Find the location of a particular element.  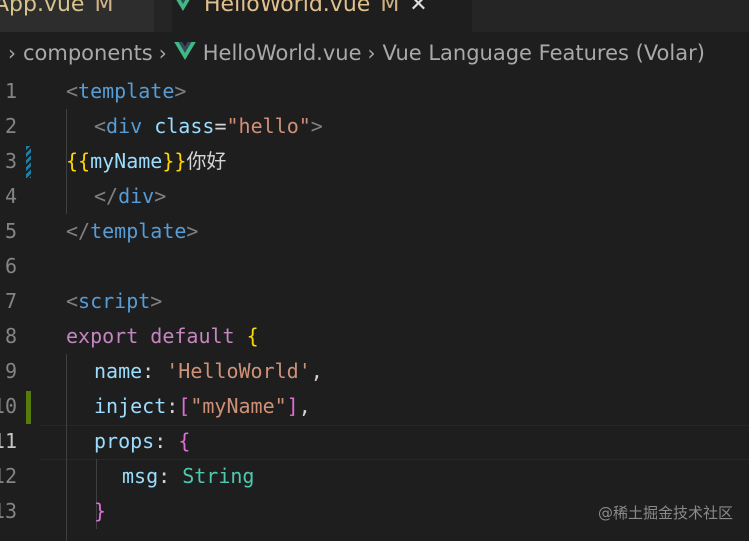

code-line: 4 </div> is located at coordinates (374, 196).